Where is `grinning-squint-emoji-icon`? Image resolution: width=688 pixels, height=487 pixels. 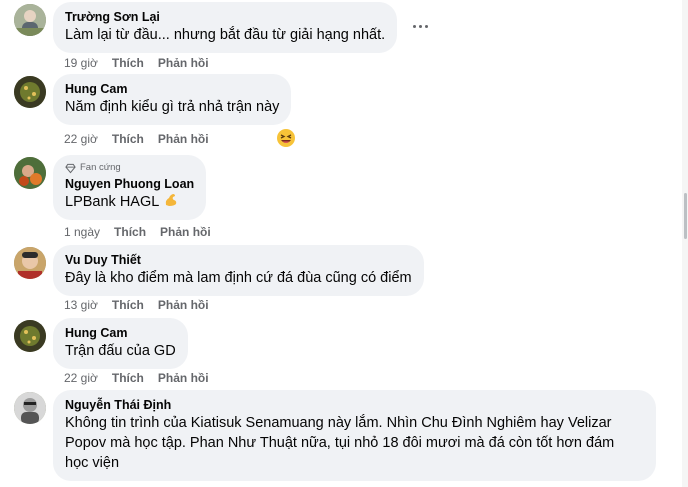
grinning-squint-emoji-icon is located at coordinates (286, 138).